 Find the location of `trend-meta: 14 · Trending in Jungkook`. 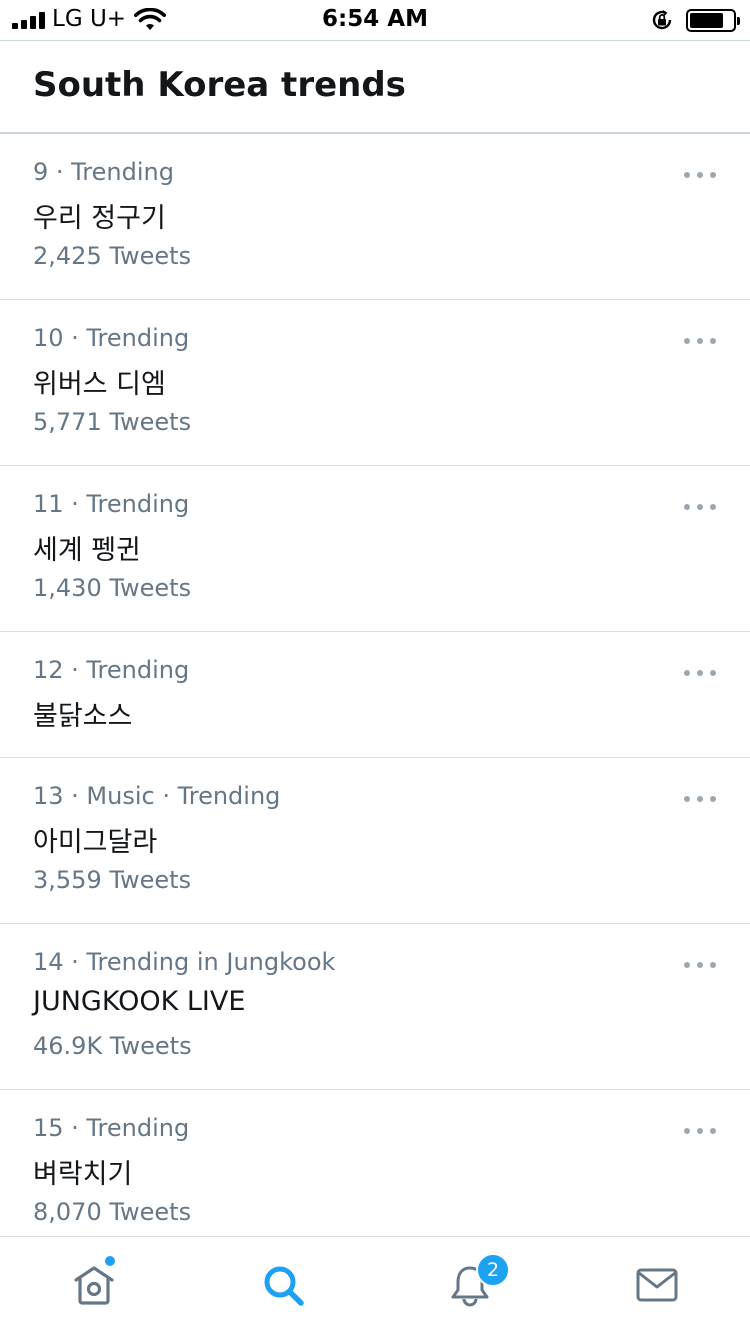

trend-meta: 14 · Trending in Jungkook is located at coordinates (184, 962).